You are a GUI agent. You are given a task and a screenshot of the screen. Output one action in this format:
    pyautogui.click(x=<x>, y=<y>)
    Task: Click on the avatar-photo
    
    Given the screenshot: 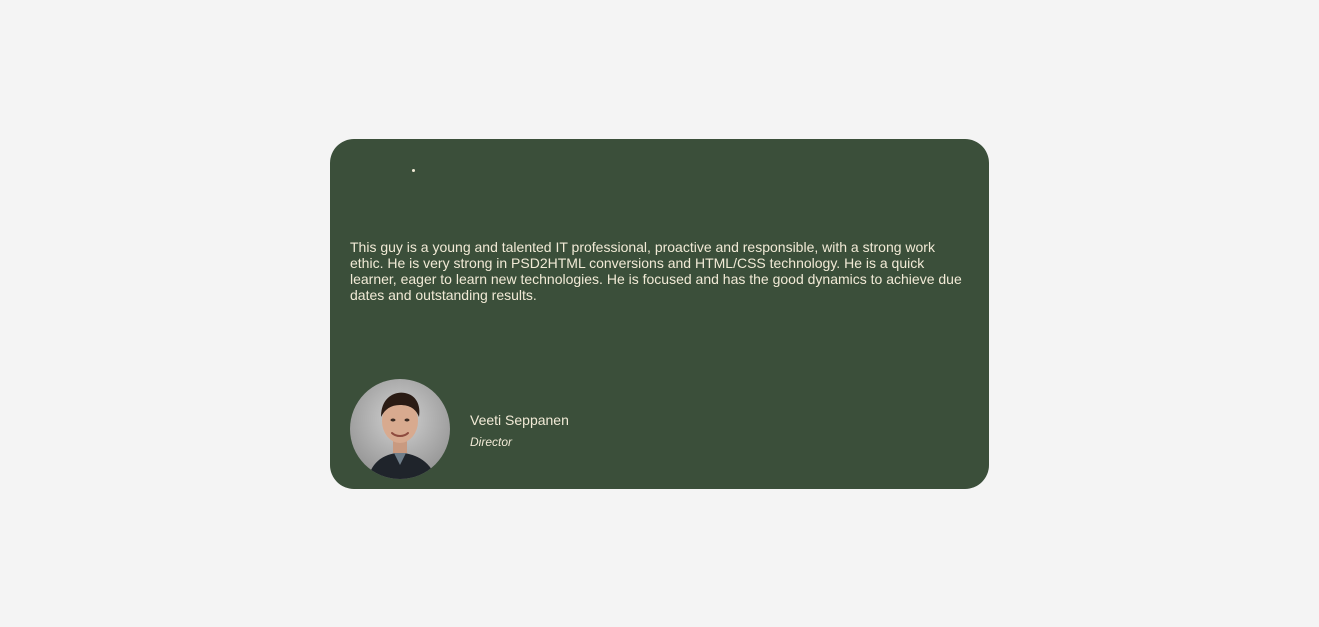 What is the action you would take?
    pyautogui.click(x=400, y=429)
    